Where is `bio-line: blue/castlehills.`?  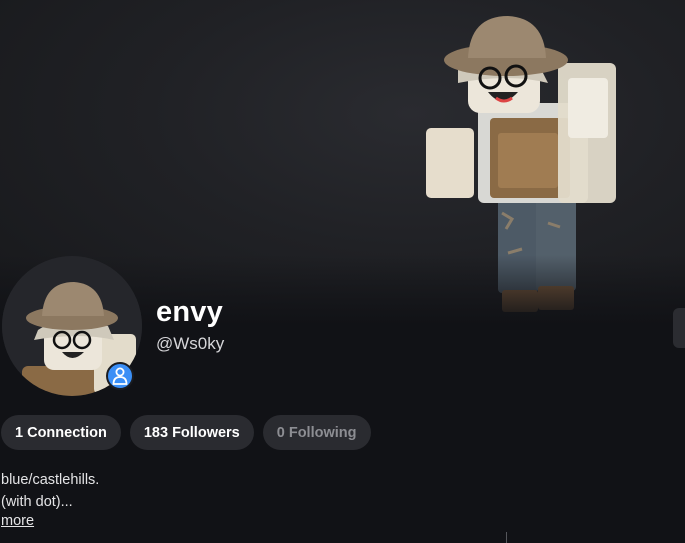
bio-line: blue/castlehills. is located at coordinates (50, 480).